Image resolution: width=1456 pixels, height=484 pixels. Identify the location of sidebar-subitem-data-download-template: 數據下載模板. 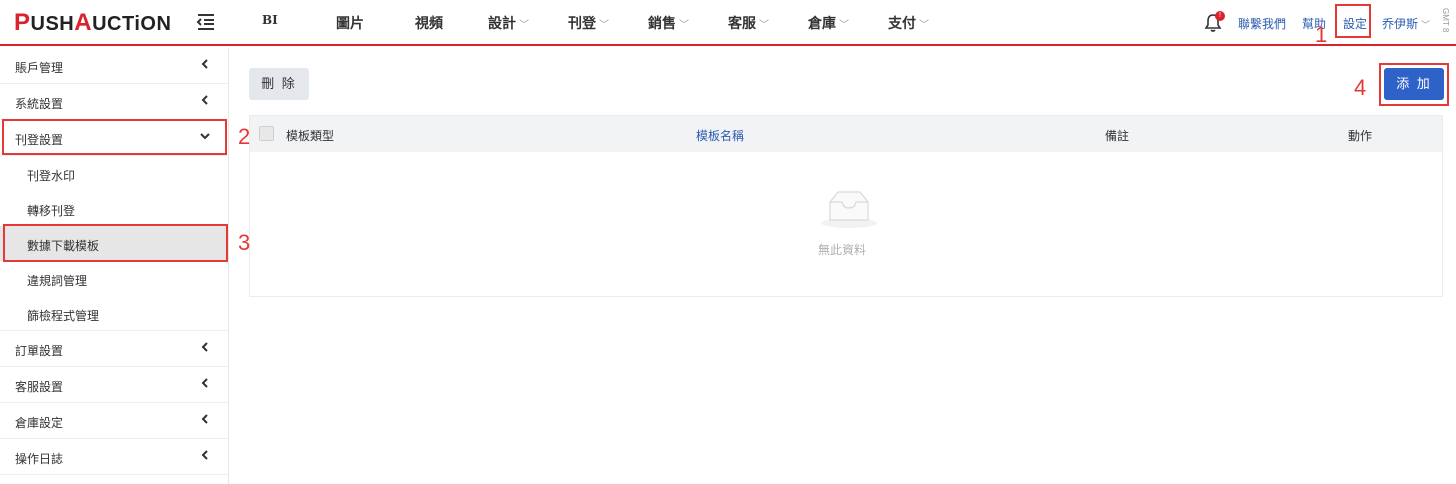
(114, 243).